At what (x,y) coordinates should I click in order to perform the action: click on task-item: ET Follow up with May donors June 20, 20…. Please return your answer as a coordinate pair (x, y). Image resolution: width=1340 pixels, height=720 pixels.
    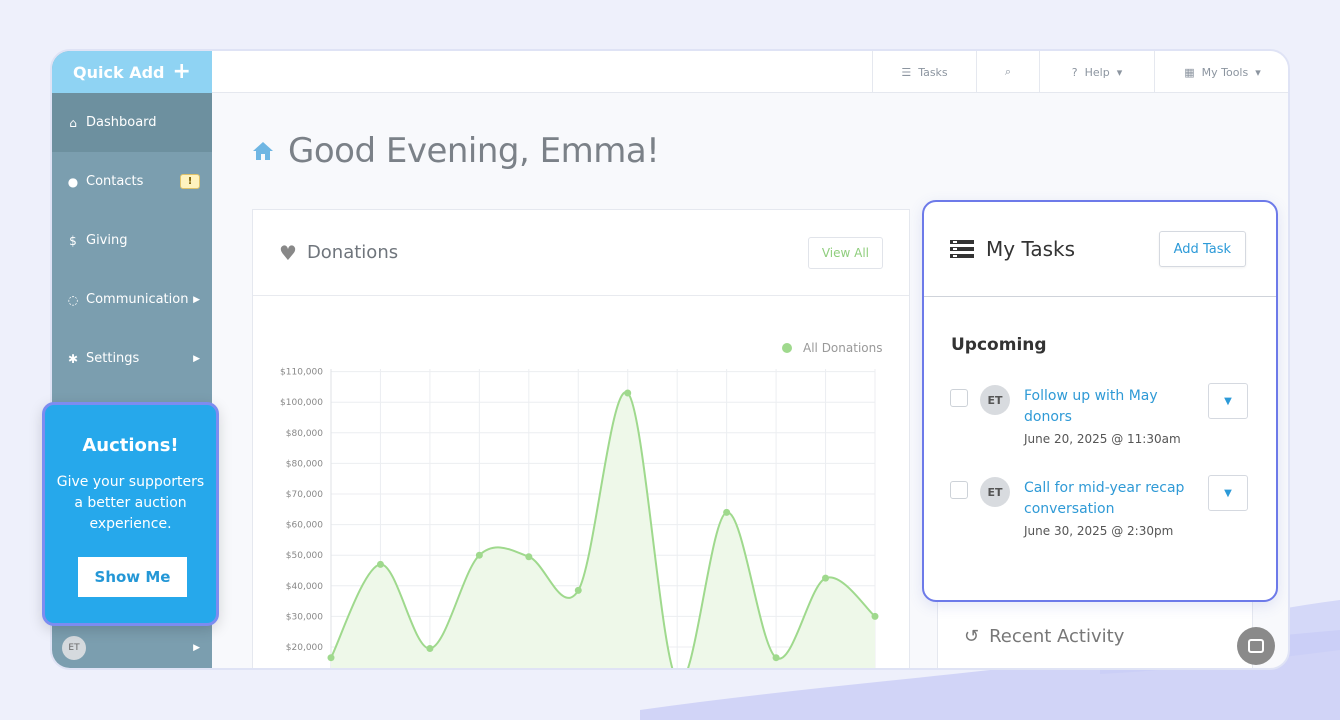
    Looking at the image, I should click on (1100, 418).